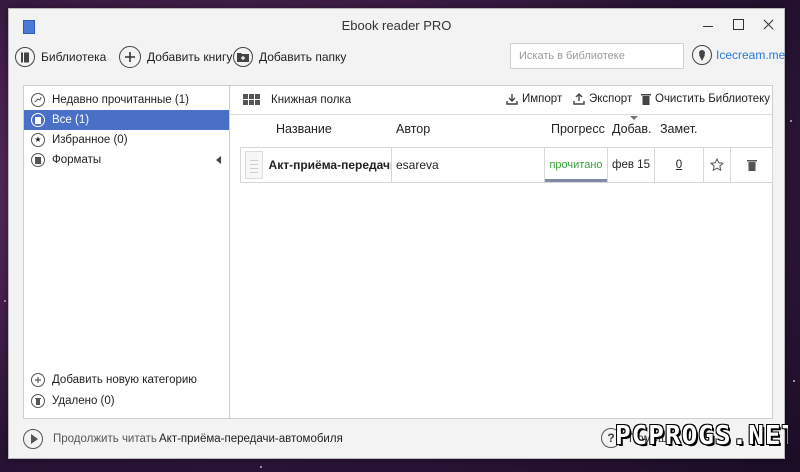 The image size is (800, 472). I want to click on add-book-label: Добавить книгу, so click(190, 57).